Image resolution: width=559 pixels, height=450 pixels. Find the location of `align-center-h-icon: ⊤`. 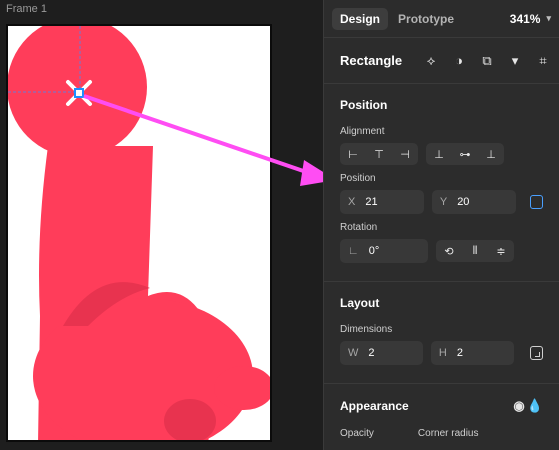

align-center-h-icon: ⊤ is located at coordinates (379, 154).